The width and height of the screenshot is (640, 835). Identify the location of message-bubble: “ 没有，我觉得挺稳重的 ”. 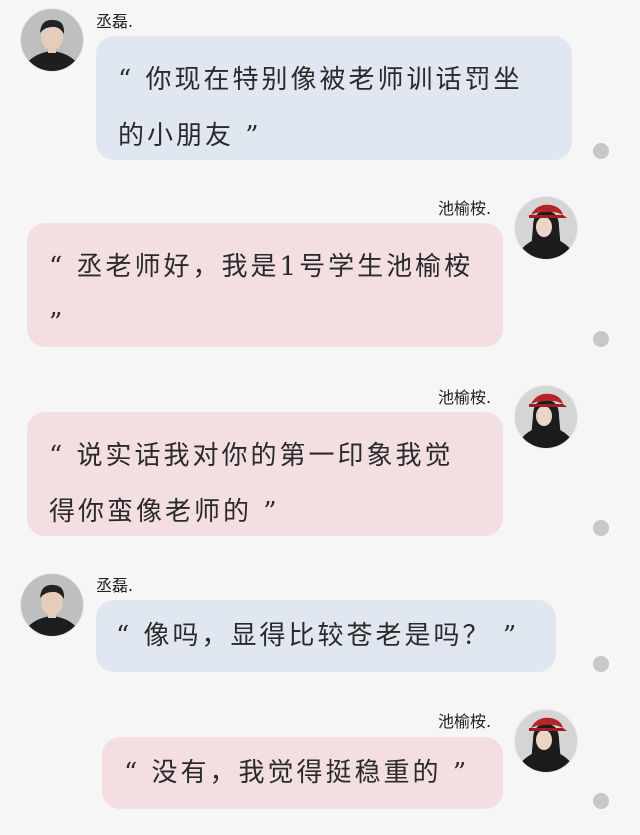
(302, 773).